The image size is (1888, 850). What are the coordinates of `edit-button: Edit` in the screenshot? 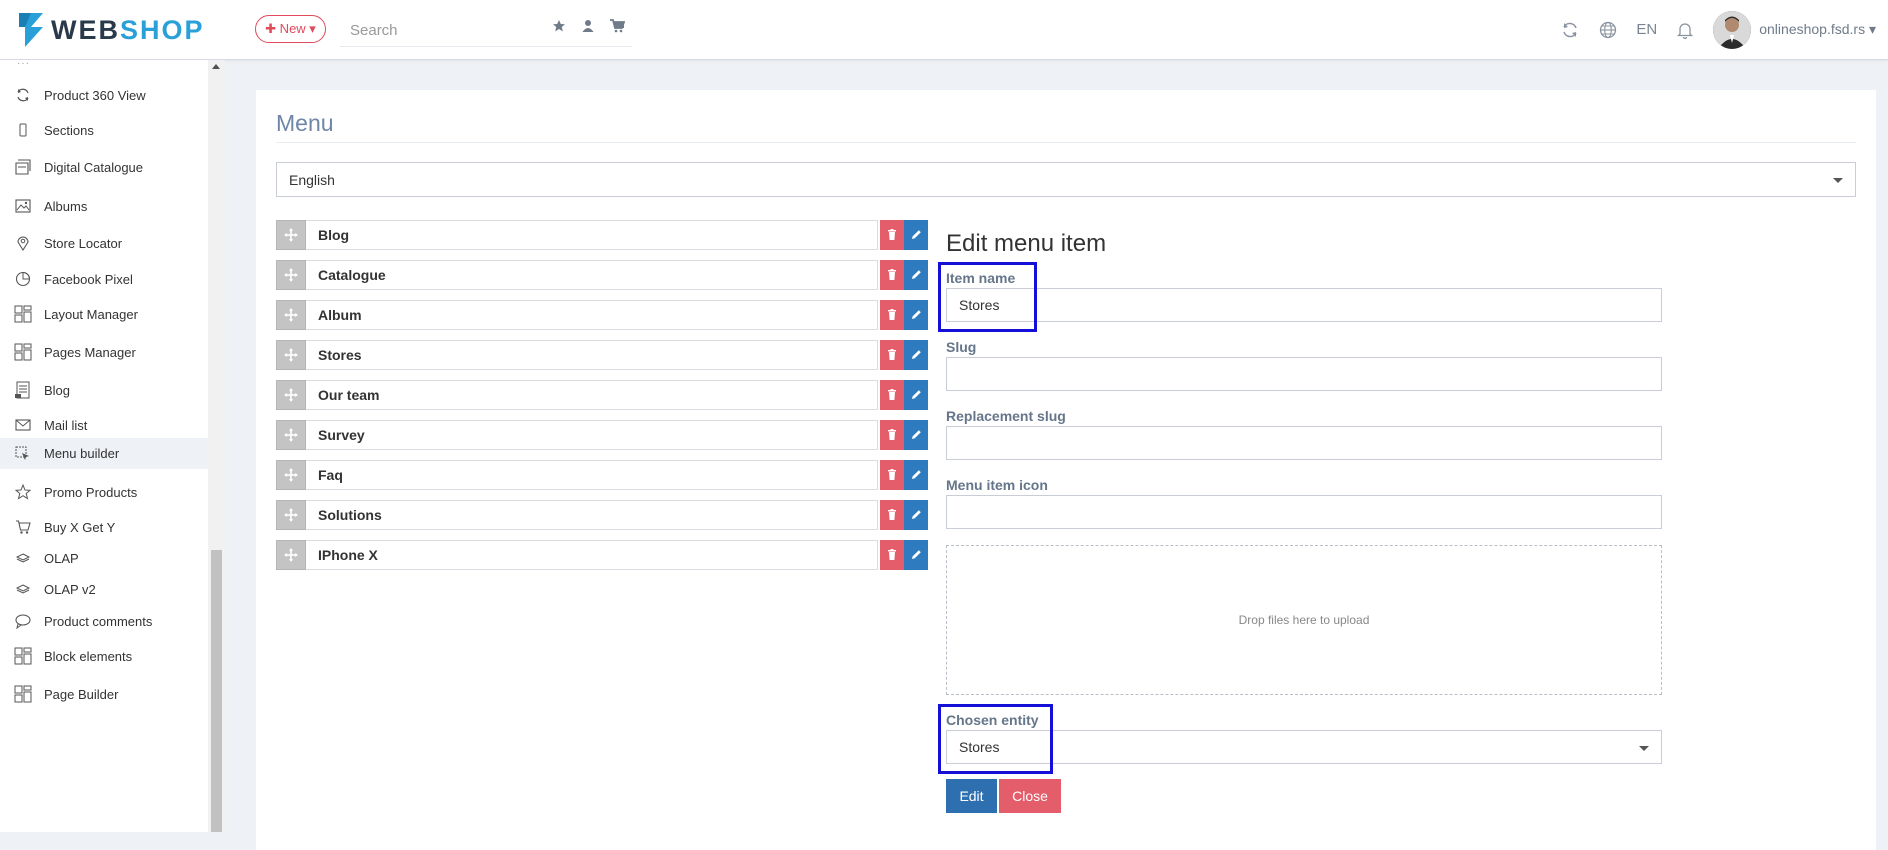 It's located at (971, 796).